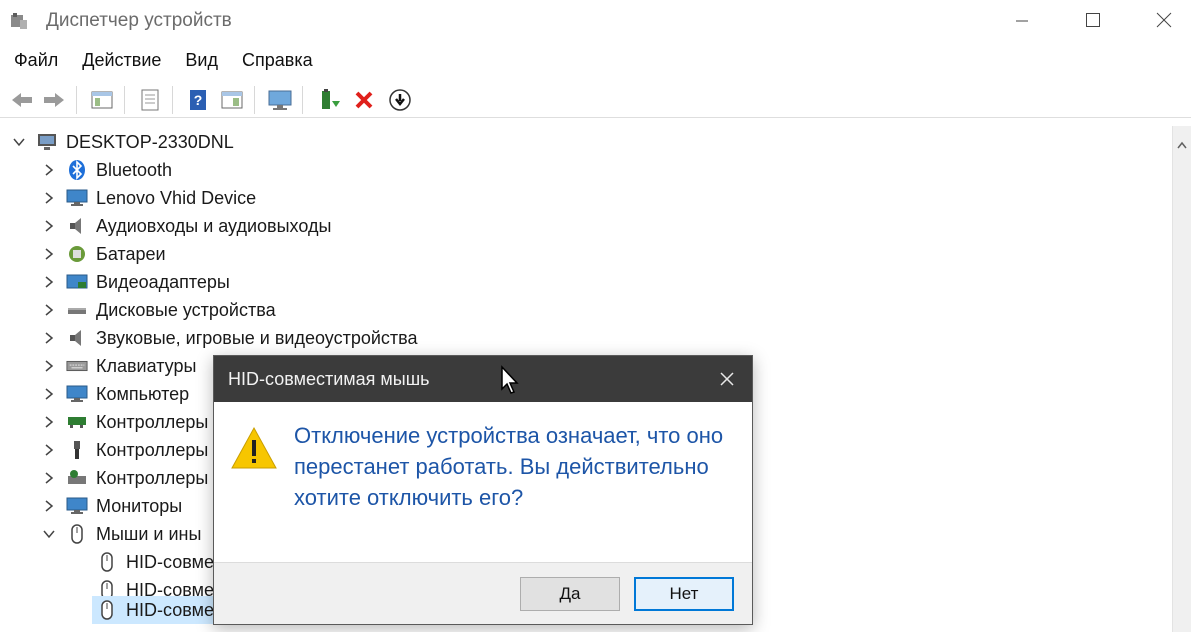 This screenshot has height=632, width=1191. Describe the element at coordinates (119, 61) in the screenshot. I see `menu-action: Действие` at that location.